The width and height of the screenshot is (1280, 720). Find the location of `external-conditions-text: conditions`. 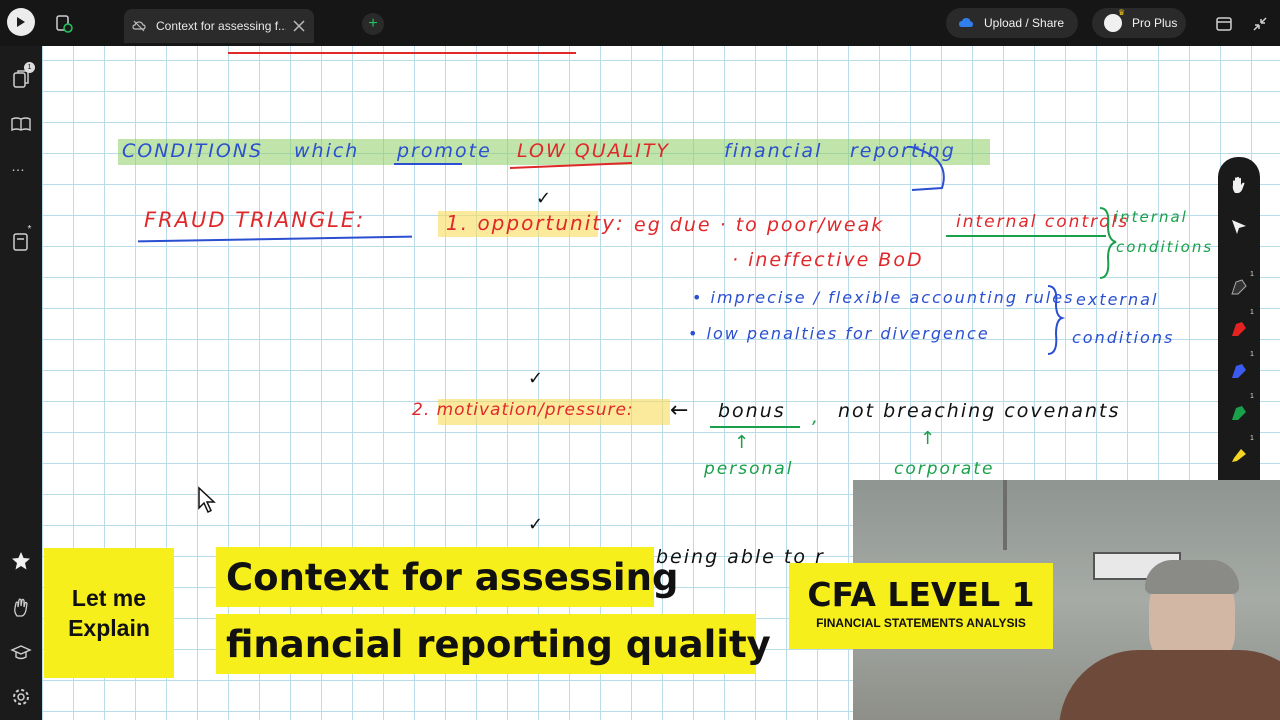

external-conditions-text: conditions is located at coordinates (1123, 337).